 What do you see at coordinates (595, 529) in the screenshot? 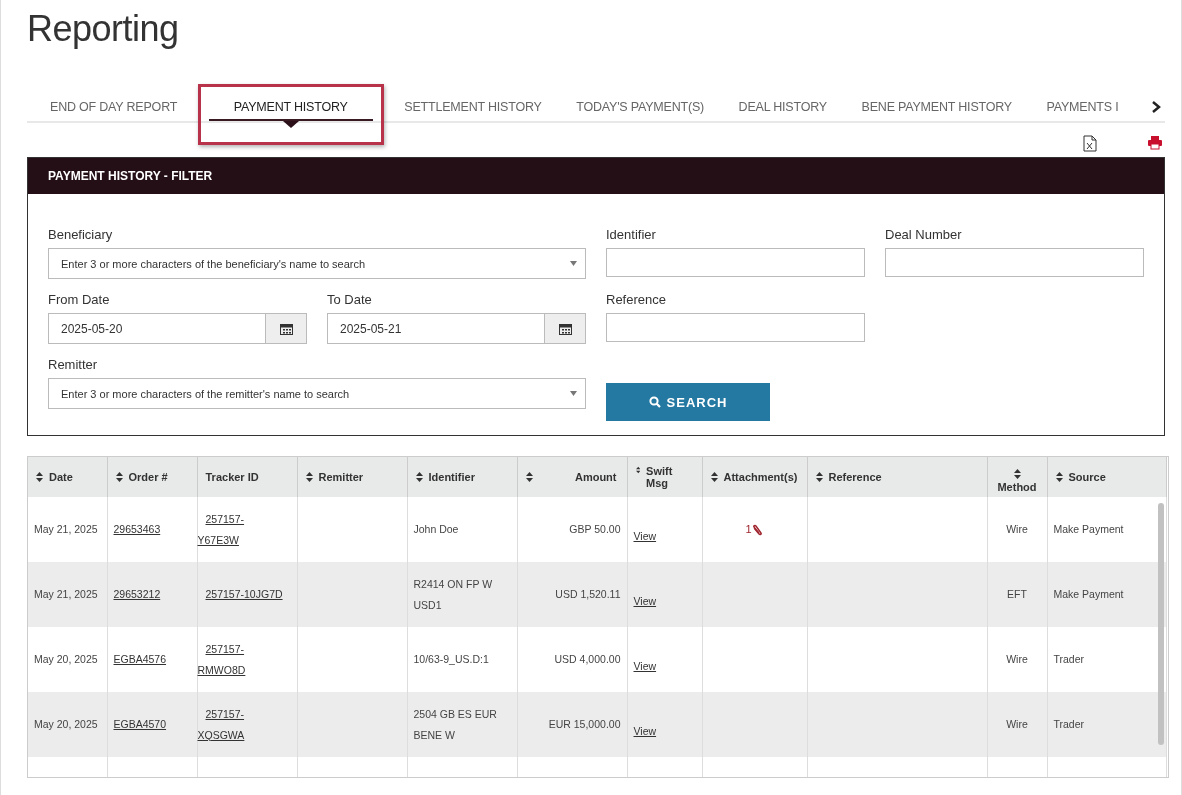
I see `amount-cell: GBP 50.00` at bounding box center [595, 529].